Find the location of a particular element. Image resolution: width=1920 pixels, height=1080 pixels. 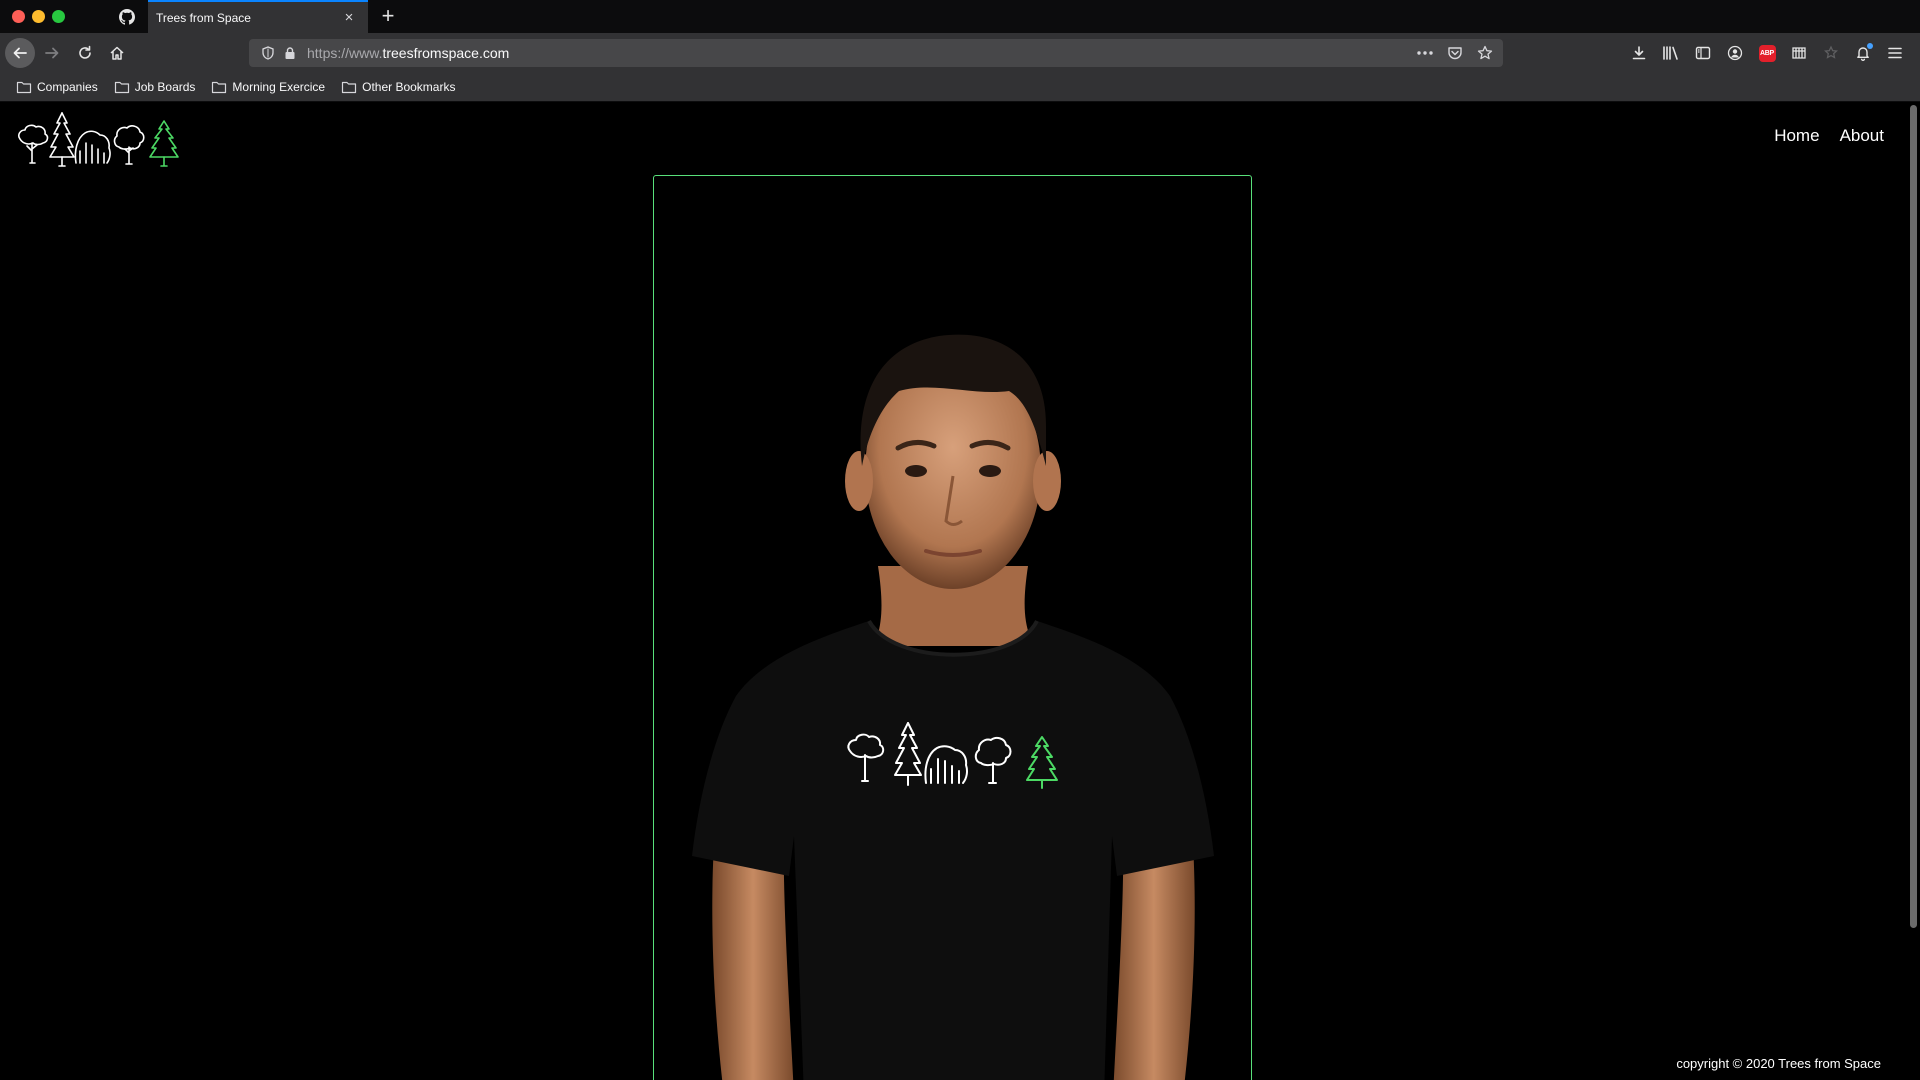

toolbar-right: ABP is located at coordinates (1767, 53).